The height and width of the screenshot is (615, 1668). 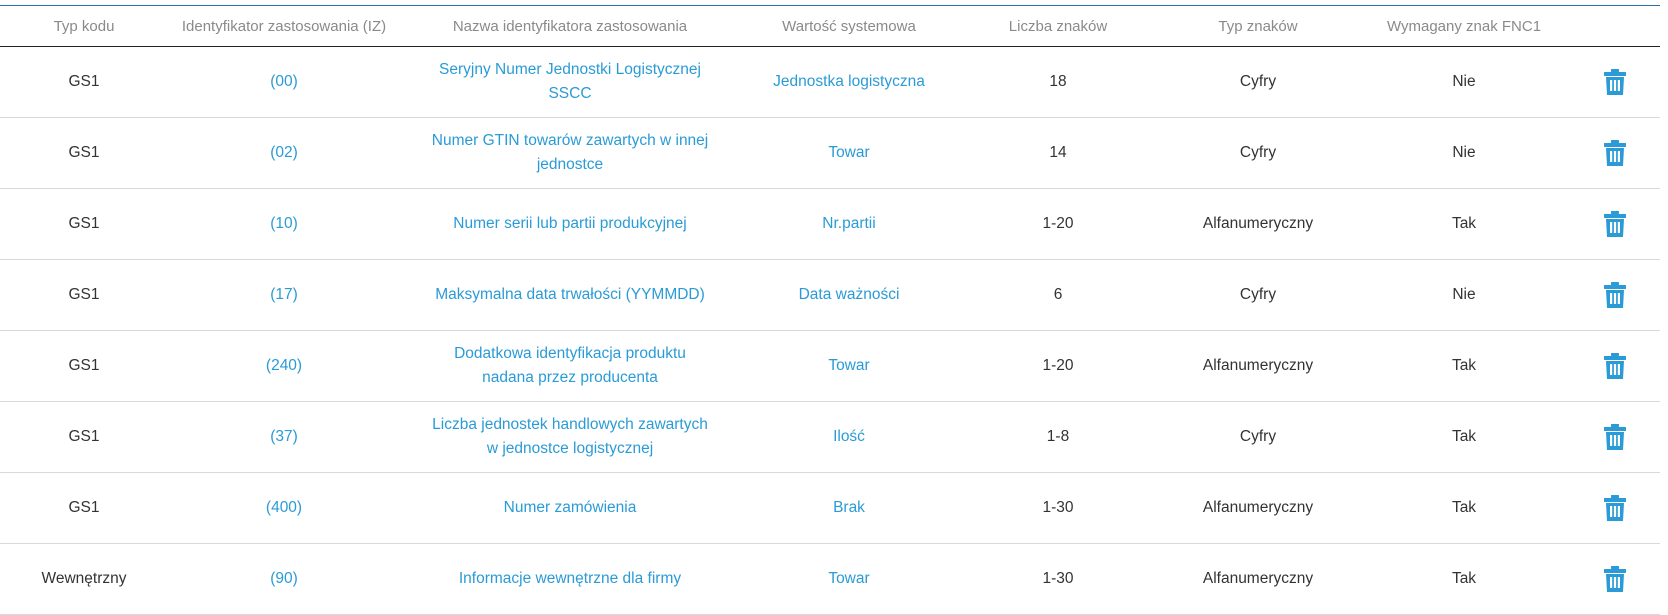 I want to click on cell-char-count: 18, so click(x=1058, y=82).